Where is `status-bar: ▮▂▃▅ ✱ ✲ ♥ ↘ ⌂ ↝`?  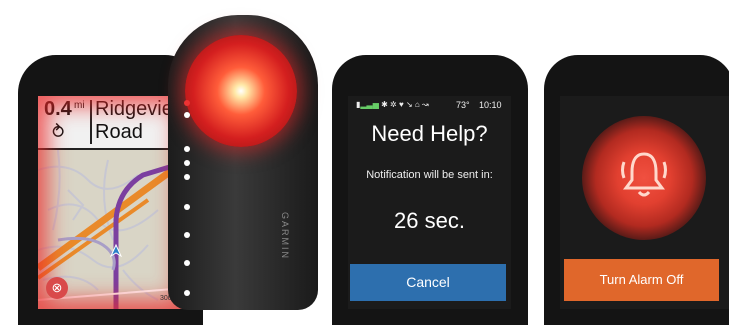 status-bar: ▮▂▃▅ ✱ ✲ ♥ ↘ ⌂ ↝ is located at coordinates (392, 104).